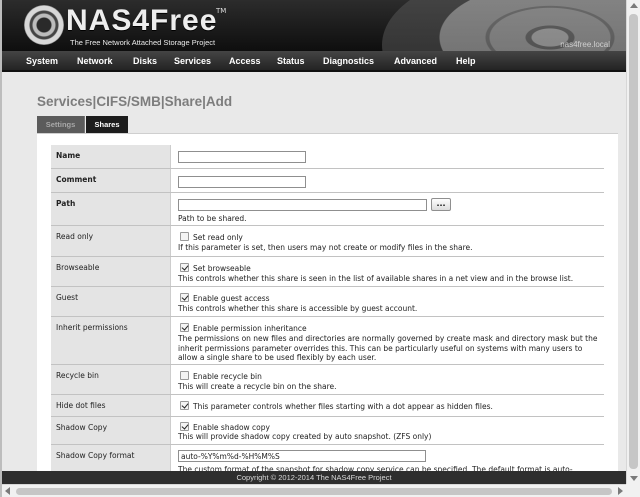 The image size is (640, 497). I want to click on menu-access: Access, so click(245, 61).